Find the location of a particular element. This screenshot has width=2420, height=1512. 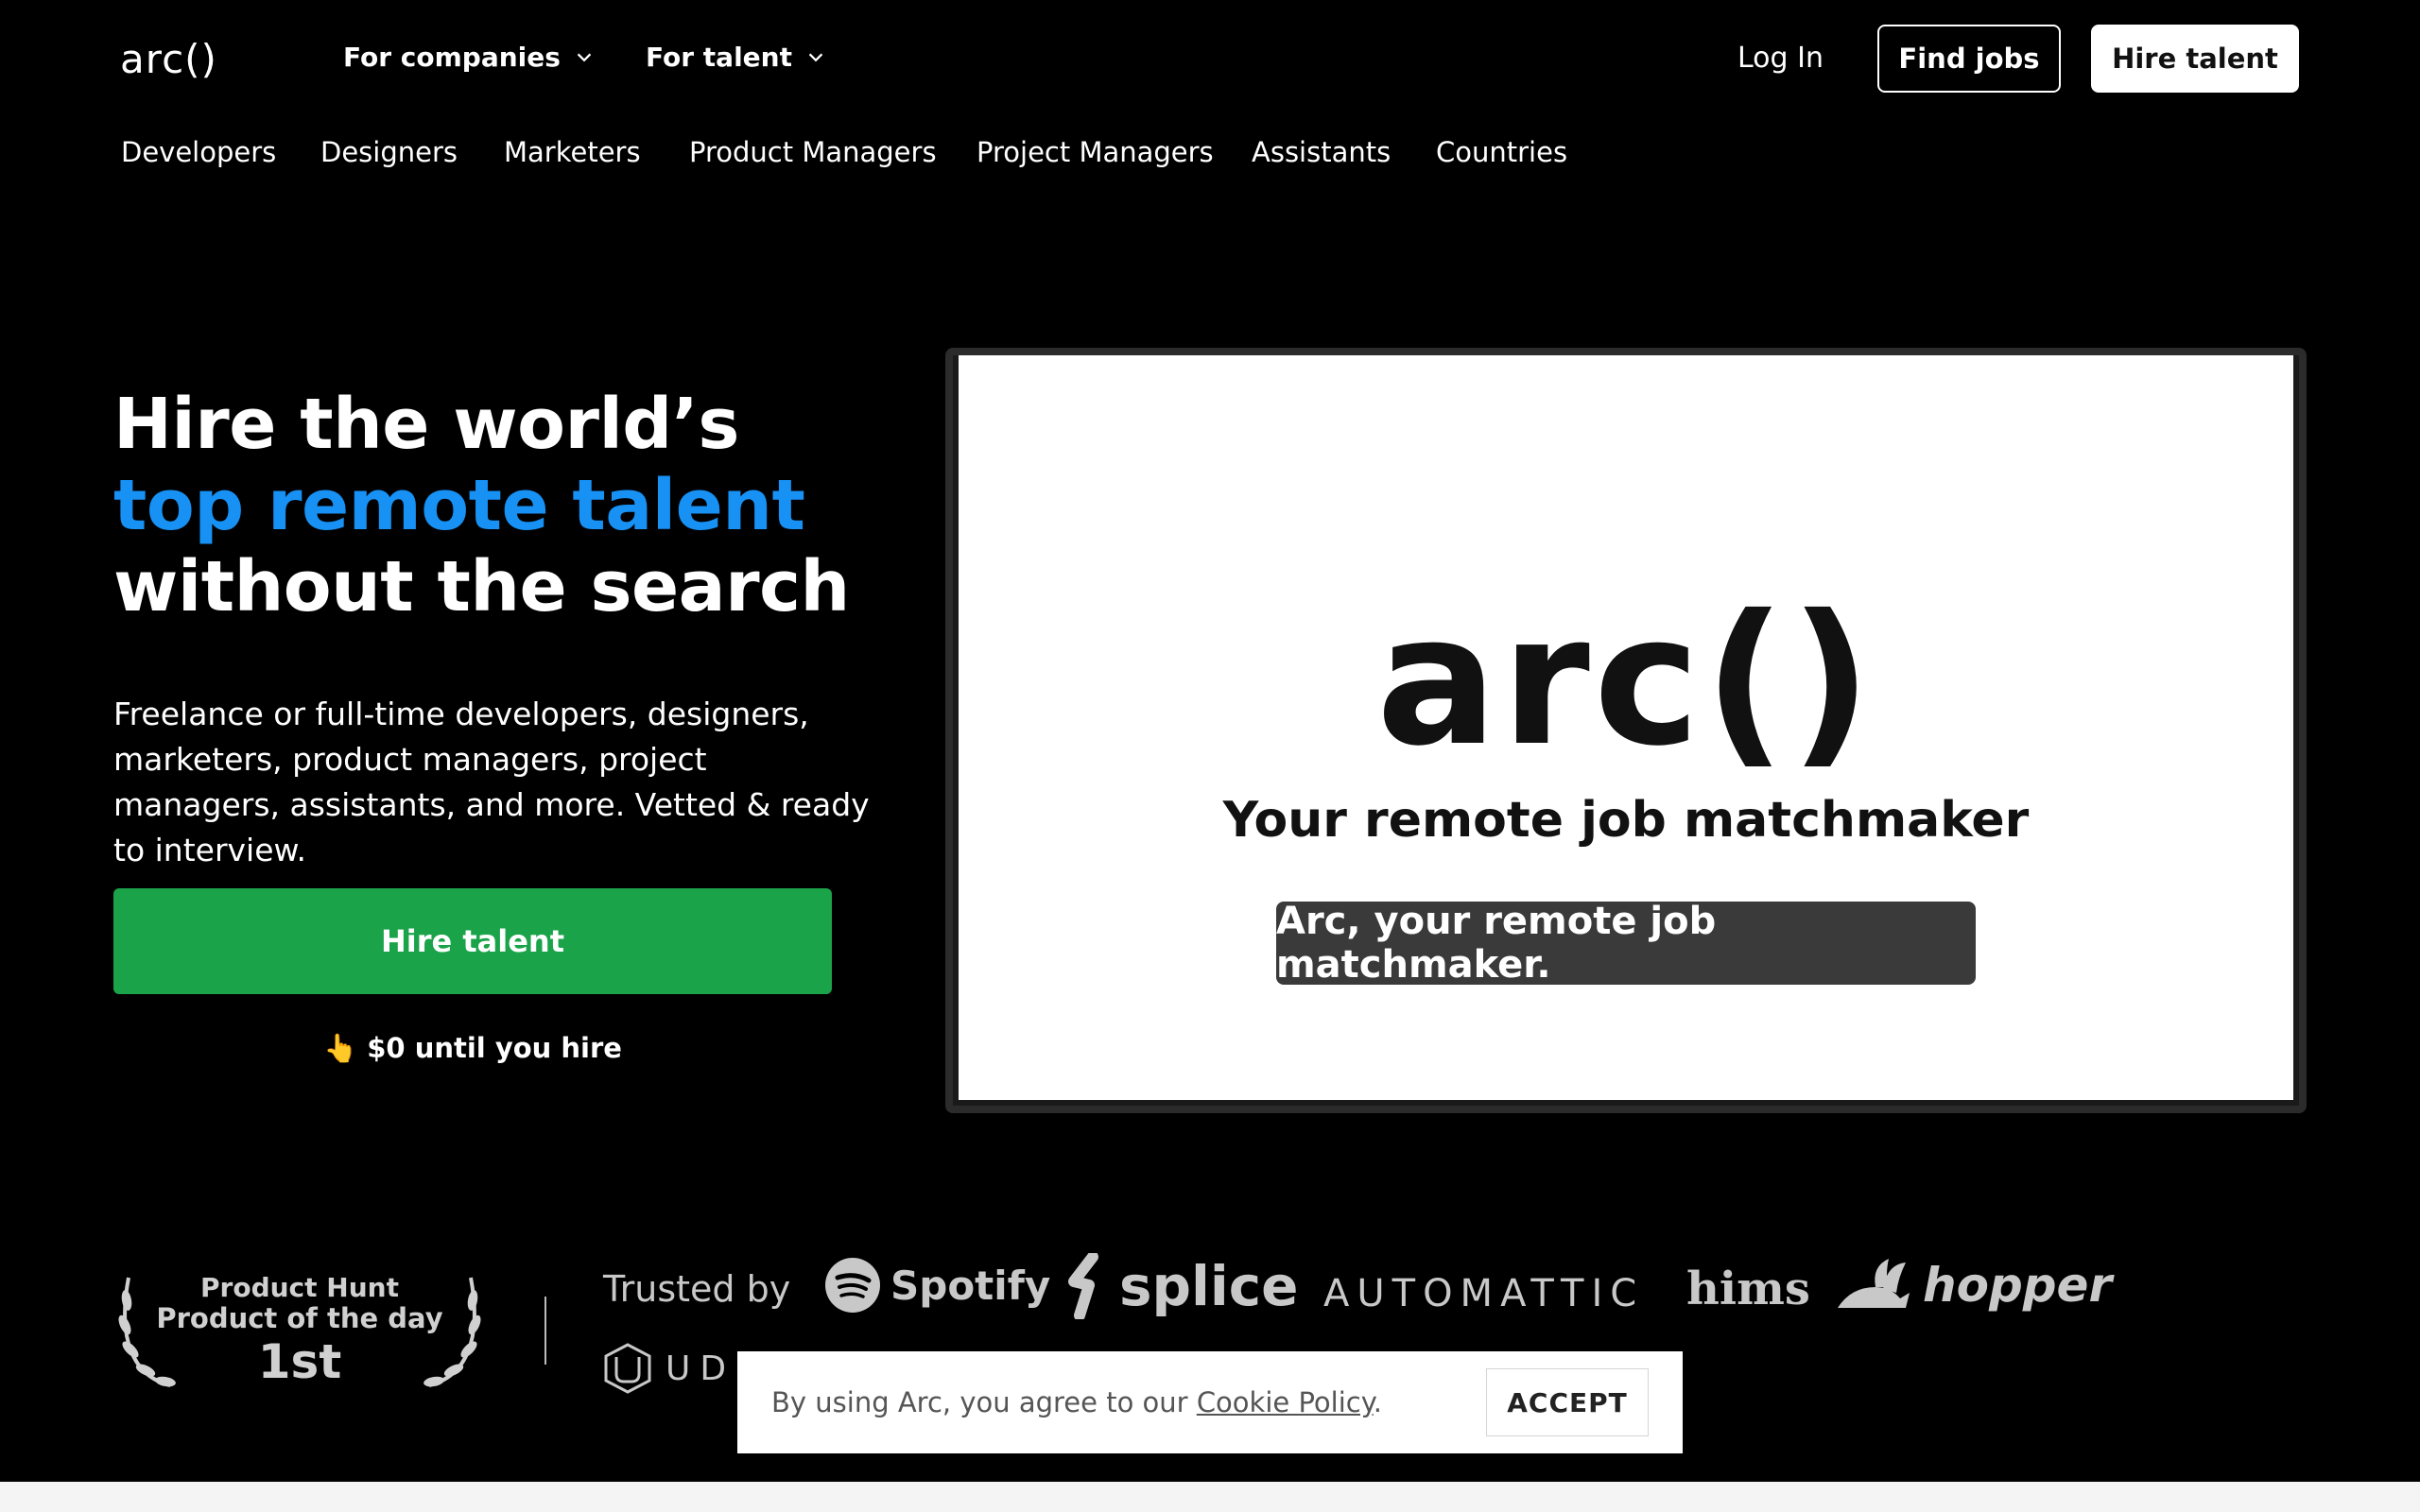

udacity-icon is located at coordinates (627, 1368).